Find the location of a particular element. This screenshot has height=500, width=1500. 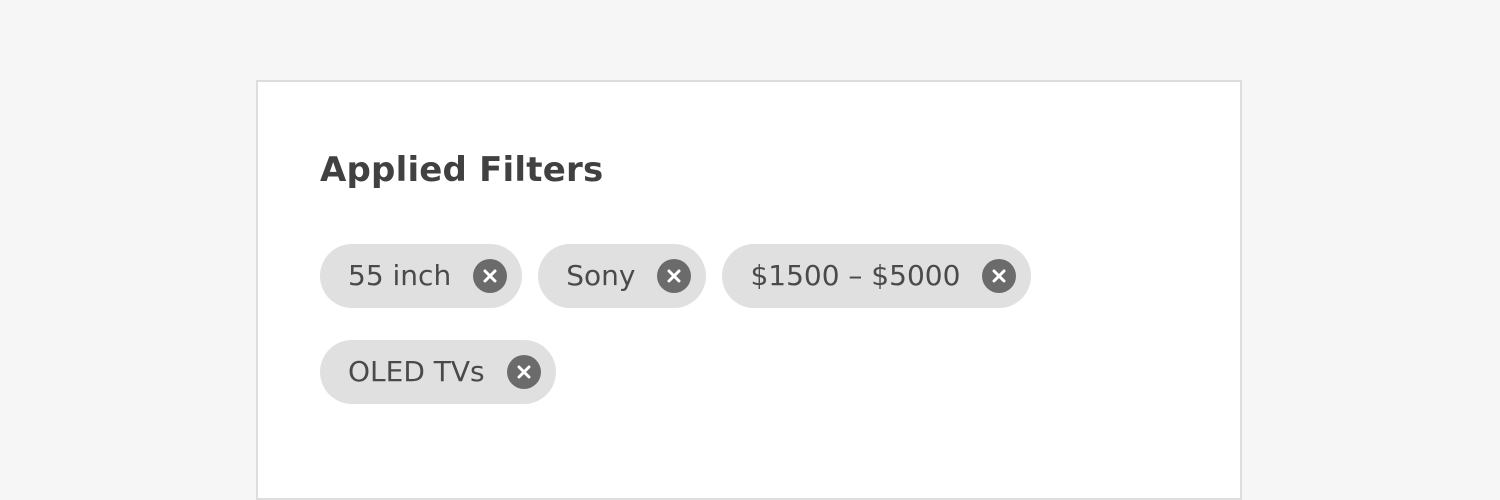

filter-chip-label: OLED TVs is located at coordinates (416, 371).